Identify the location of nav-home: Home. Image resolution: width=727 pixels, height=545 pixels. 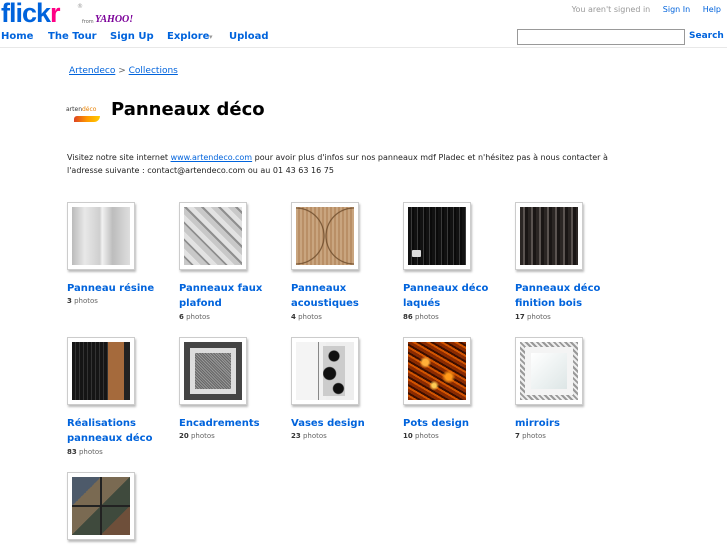
(17, 36).